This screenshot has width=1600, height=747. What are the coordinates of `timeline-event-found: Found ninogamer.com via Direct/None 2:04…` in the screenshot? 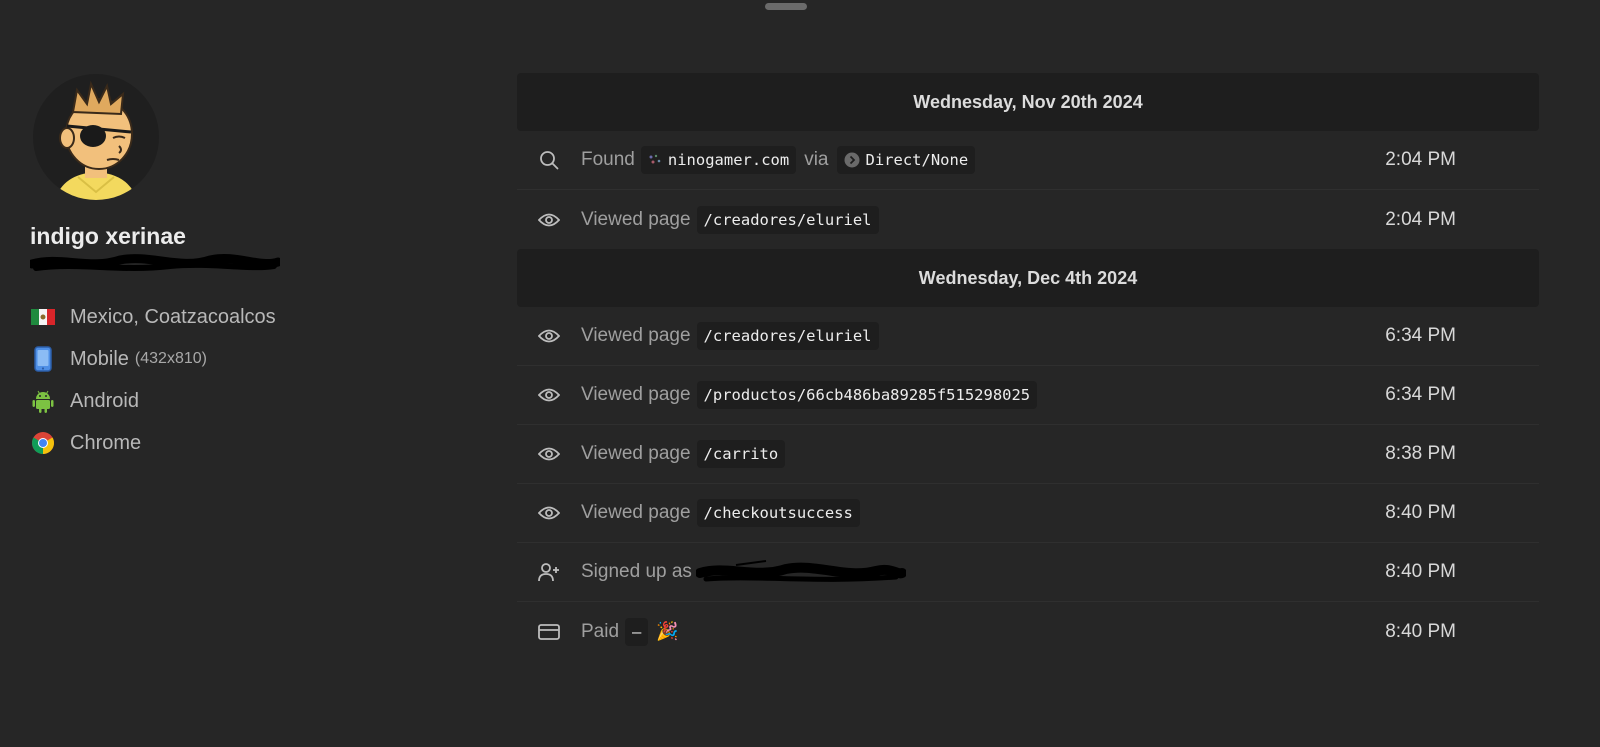 It's located at (1028, 160).